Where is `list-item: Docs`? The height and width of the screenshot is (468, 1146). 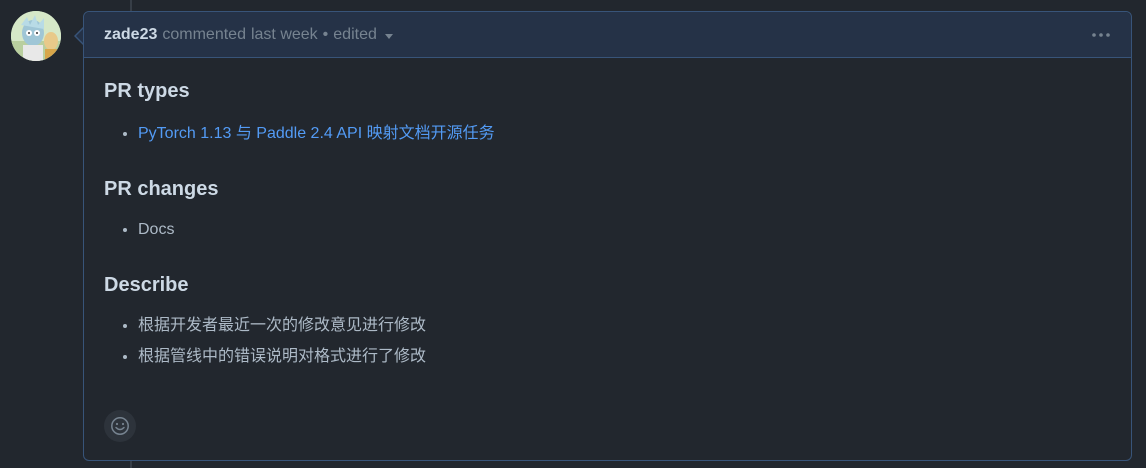
list-item: Docs is located at coordinates (624, 229).